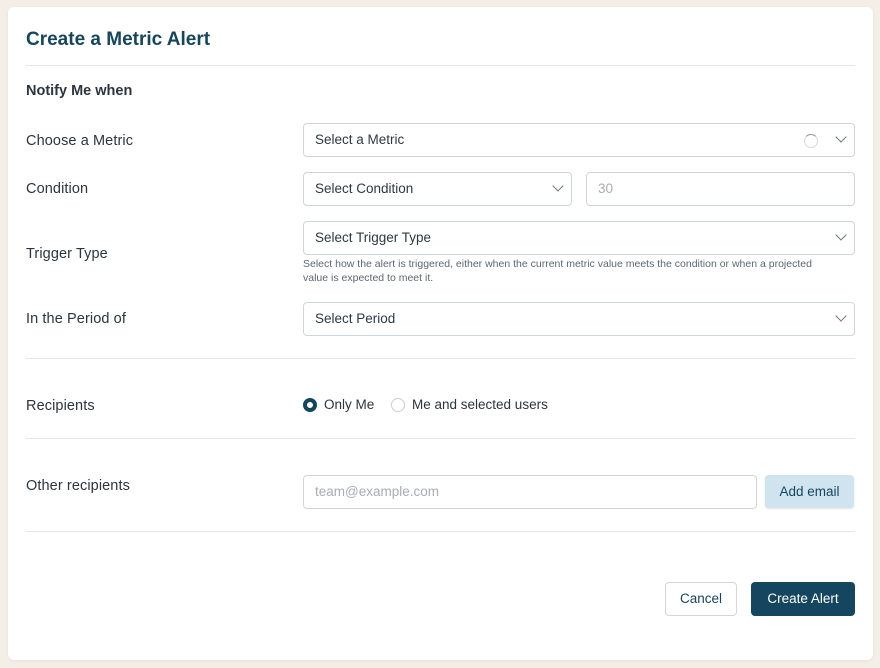  Describe the element at coordinates (57, 189) in the screenshot. I see `condition-label: Condition` at that location.